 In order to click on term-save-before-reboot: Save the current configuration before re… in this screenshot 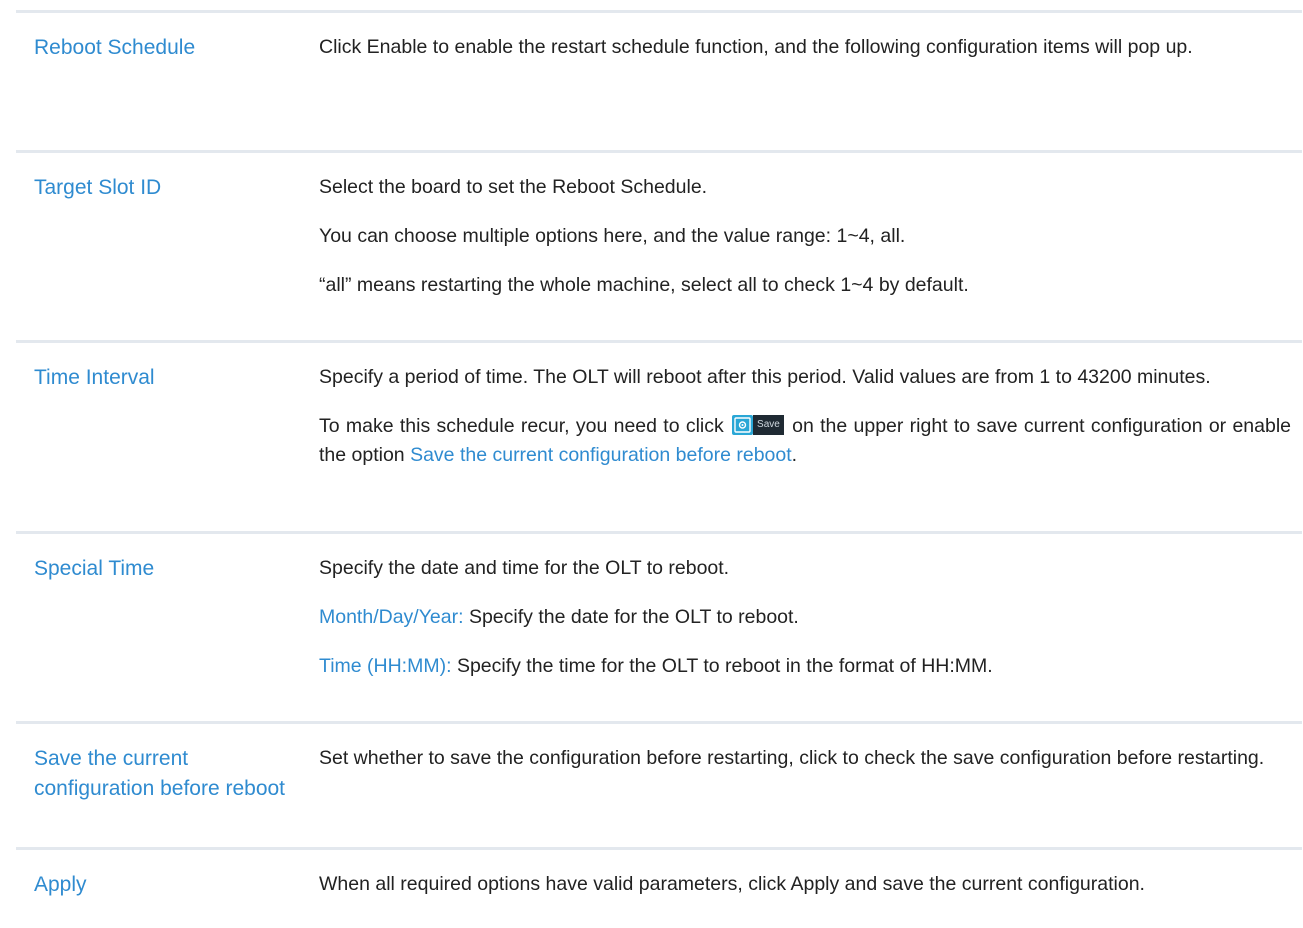, I will do `click(160, 773)`.